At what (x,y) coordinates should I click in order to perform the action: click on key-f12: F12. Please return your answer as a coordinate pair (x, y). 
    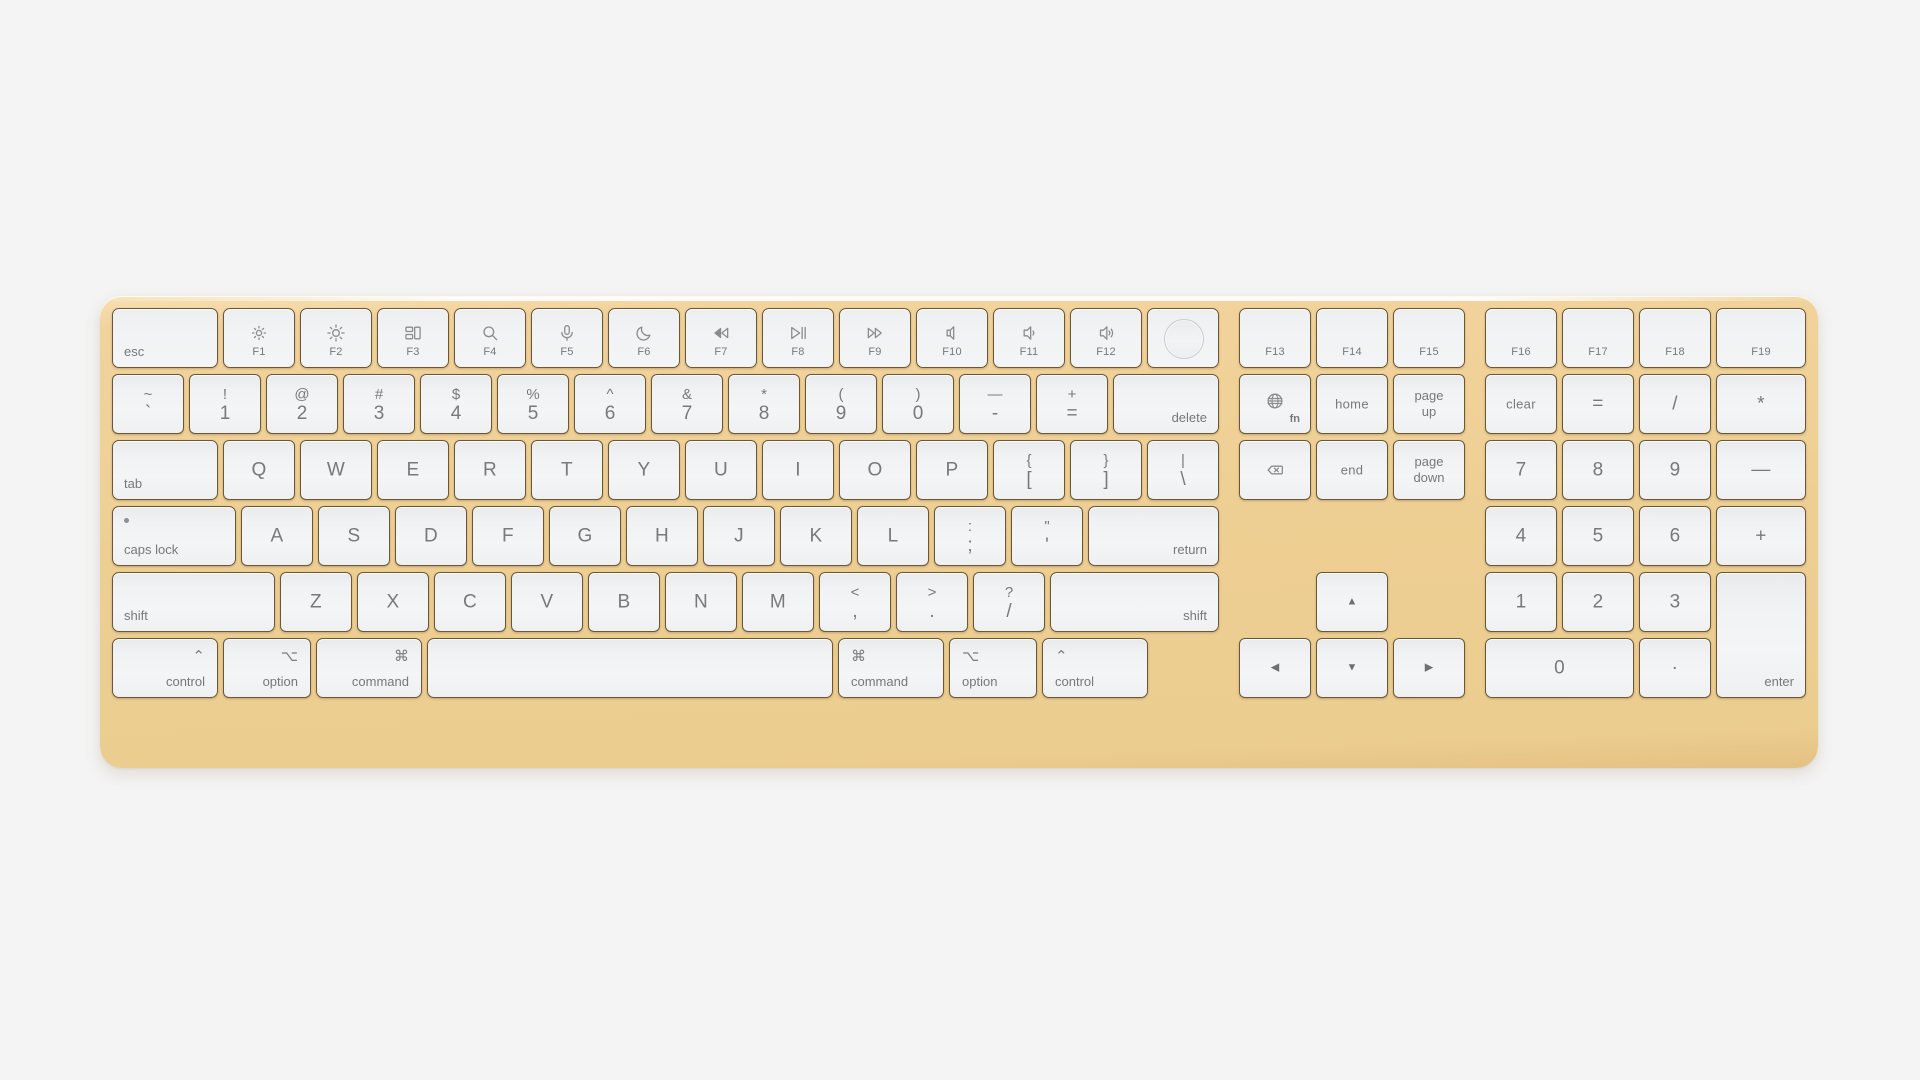
    Looking at the image, I should click on (1106, 338).